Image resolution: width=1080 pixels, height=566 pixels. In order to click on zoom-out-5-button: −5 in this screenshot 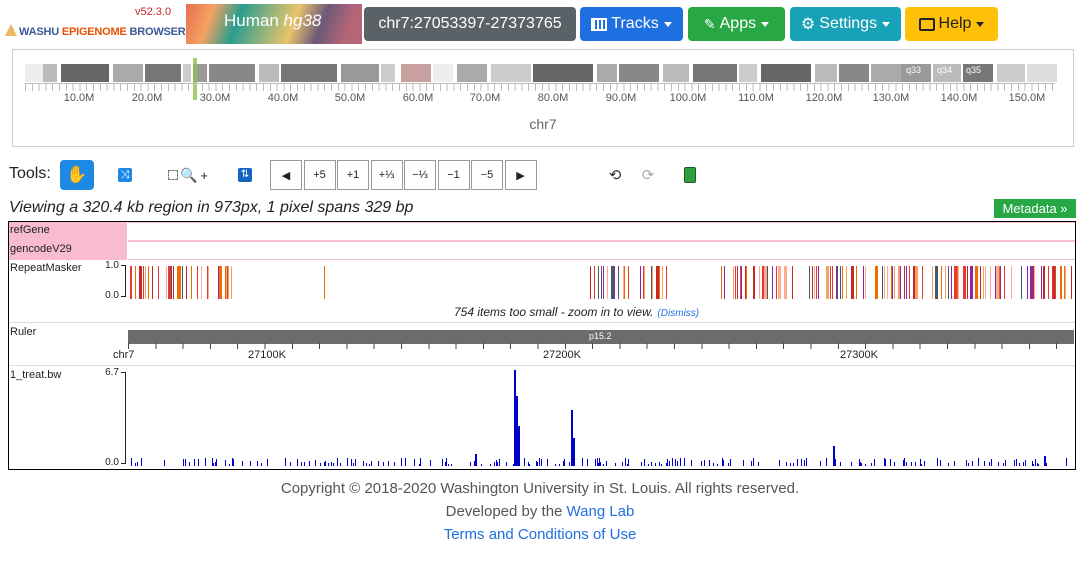, I will do `click(487, 175)`.